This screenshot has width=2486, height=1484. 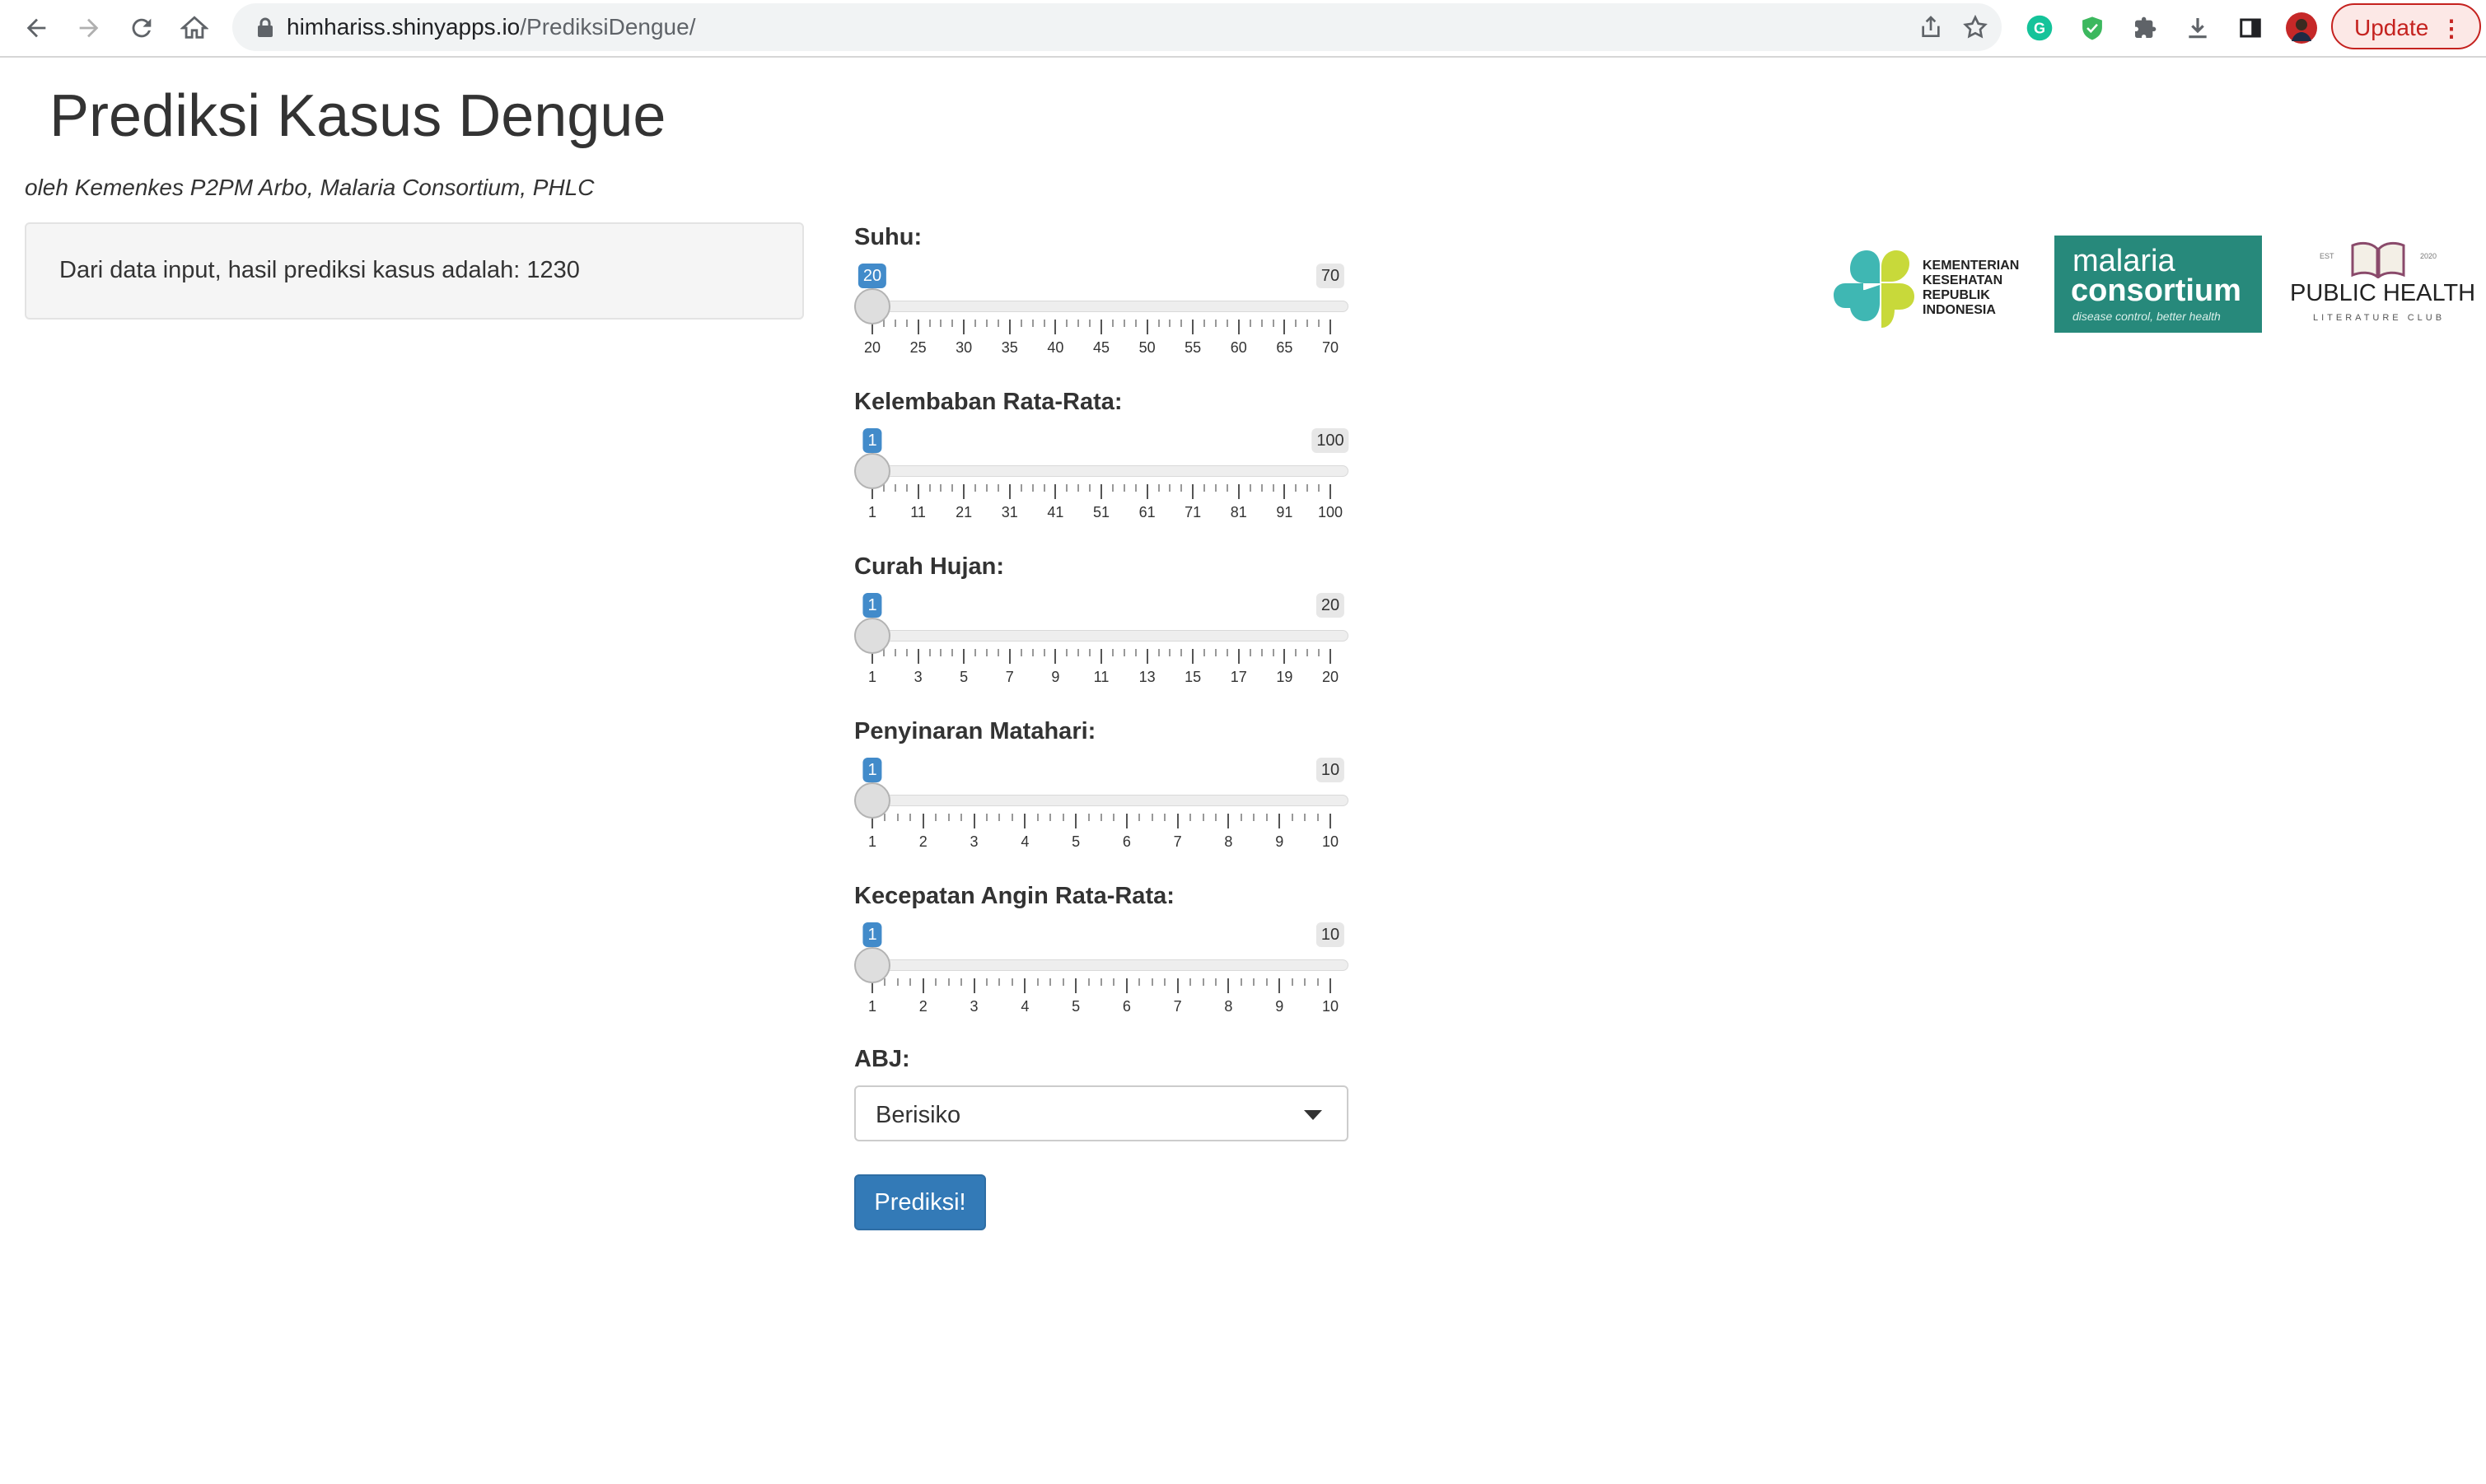 I want to click on slider-tick-label: 5, so click(x=1077, y=841).